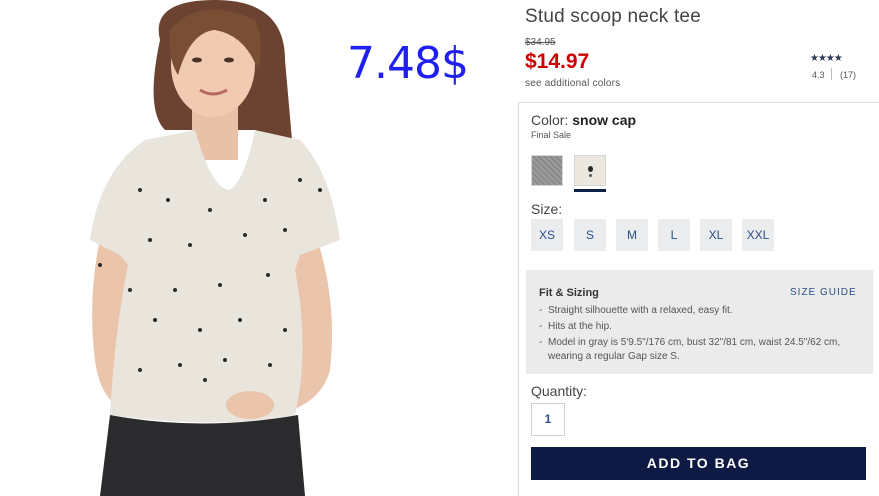 This screenshot has height=496, width=879. What do you see at coordinates (674, 235) in the screenshot?
I see `size-button-l: L` at bounding box center [674, 235].